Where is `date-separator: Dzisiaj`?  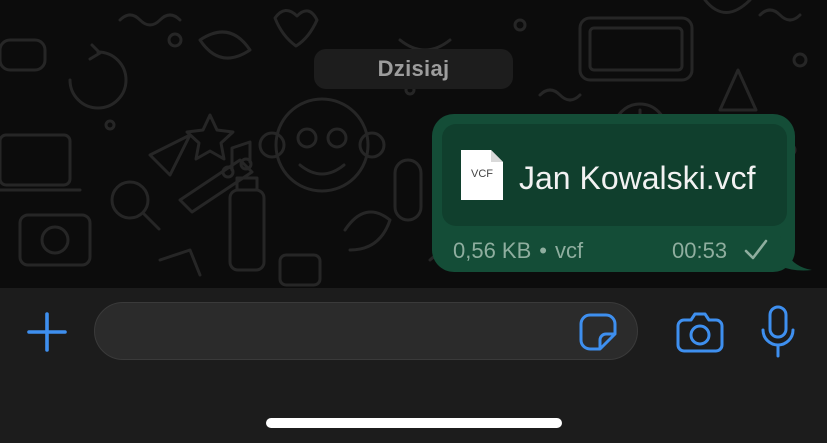
date-separator: Dzisiaj is located at coordinates (413, 69).